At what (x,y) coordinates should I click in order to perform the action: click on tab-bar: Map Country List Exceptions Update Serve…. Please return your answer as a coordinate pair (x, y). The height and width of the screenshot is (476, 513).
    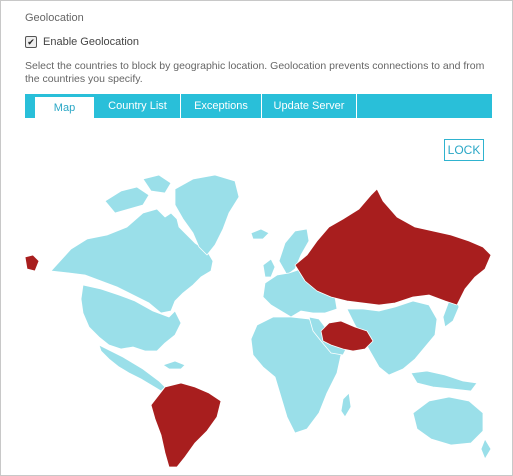
    Looking at the image, I should click on (258, 106).